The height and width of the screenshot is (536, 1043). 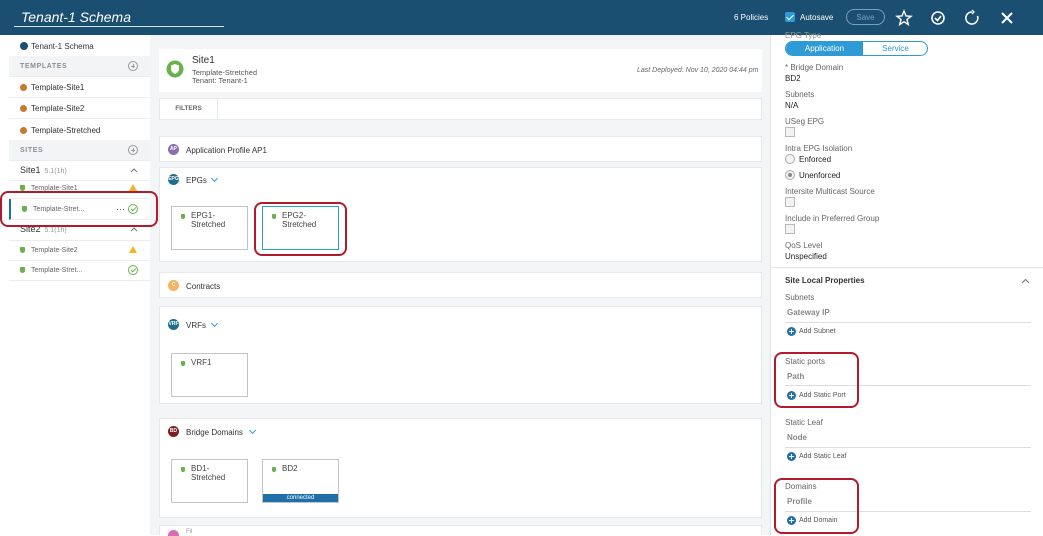 What do you see at coordinates (300, 498) in the screenshot?
I see `connected-status-bar: connected` at bounding box center [300, 498].